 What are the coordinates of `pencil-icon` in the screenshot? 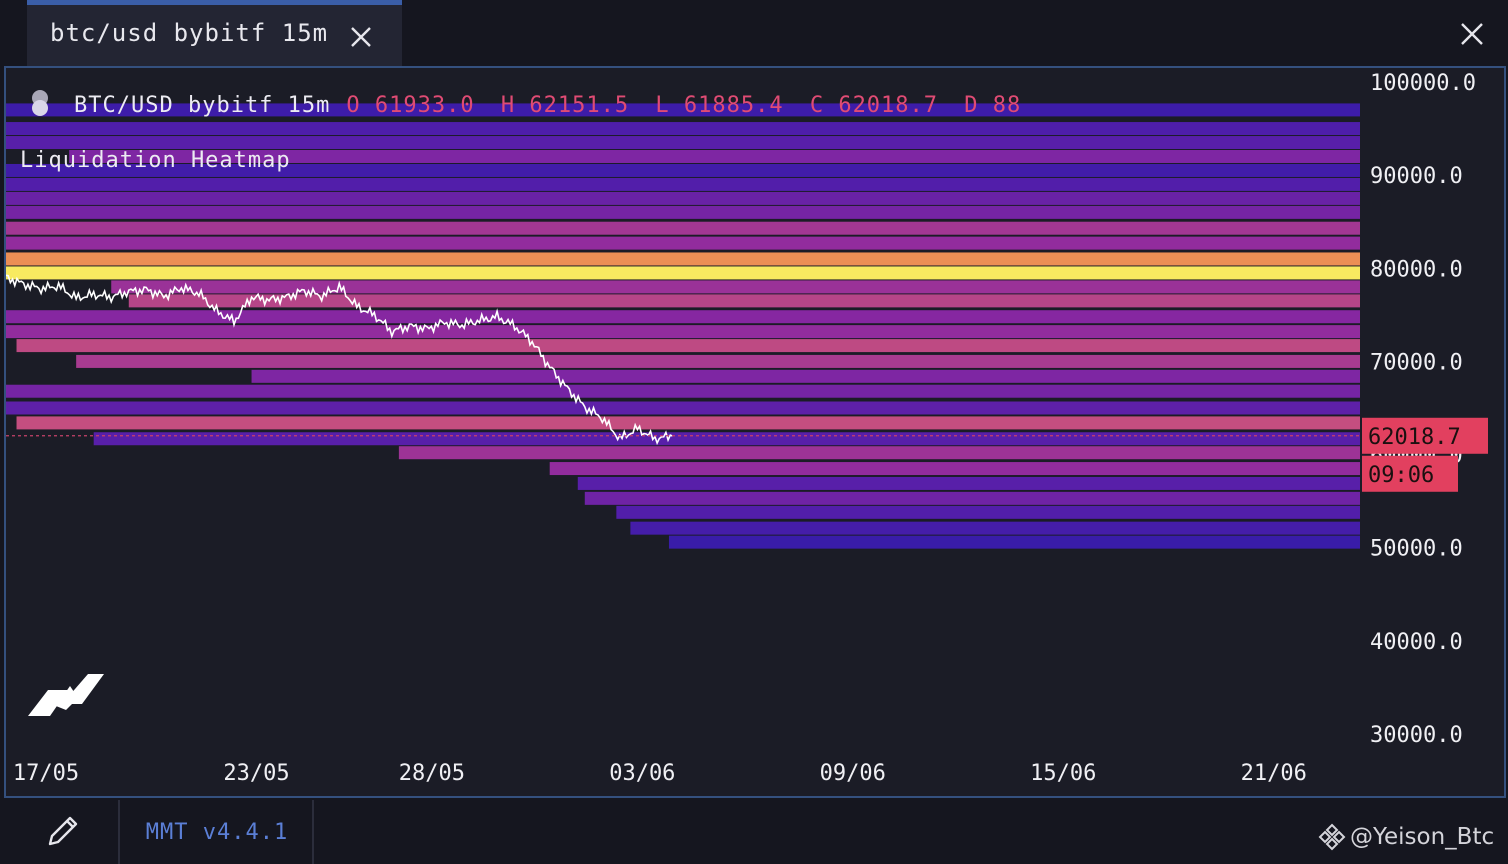 It's located at (63, 831).